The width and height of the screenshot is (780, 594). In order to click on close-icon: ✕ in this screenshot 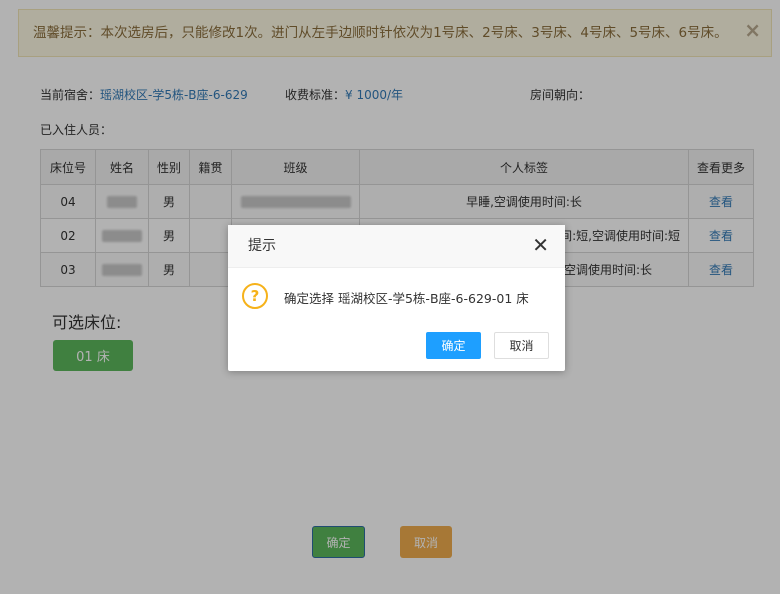, I will do `click(540, 245)`.